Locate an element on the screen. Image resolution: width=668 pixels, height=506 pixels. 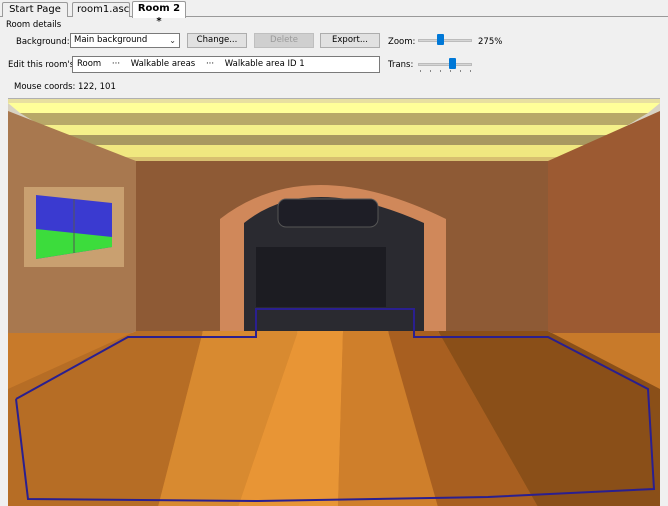
tab-start-page: Start Page is located at coordinates (35, 9).